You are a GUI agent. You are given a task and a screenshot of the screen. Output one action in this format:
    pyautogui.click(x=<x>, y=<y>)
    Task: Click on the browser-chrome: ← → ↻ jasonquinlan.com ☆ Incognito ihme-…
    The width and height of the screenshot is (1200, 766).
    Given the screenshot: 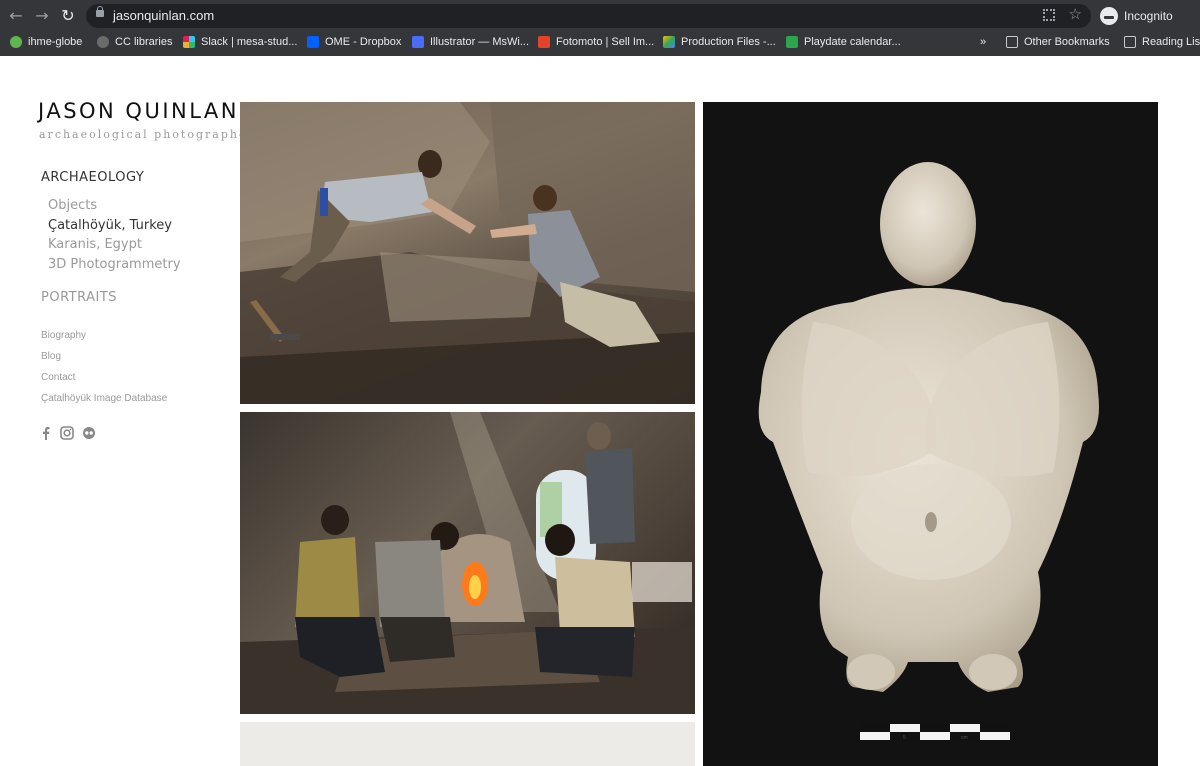 What is the action you would take?
    pyautogui.click(x=600, y=28)
    